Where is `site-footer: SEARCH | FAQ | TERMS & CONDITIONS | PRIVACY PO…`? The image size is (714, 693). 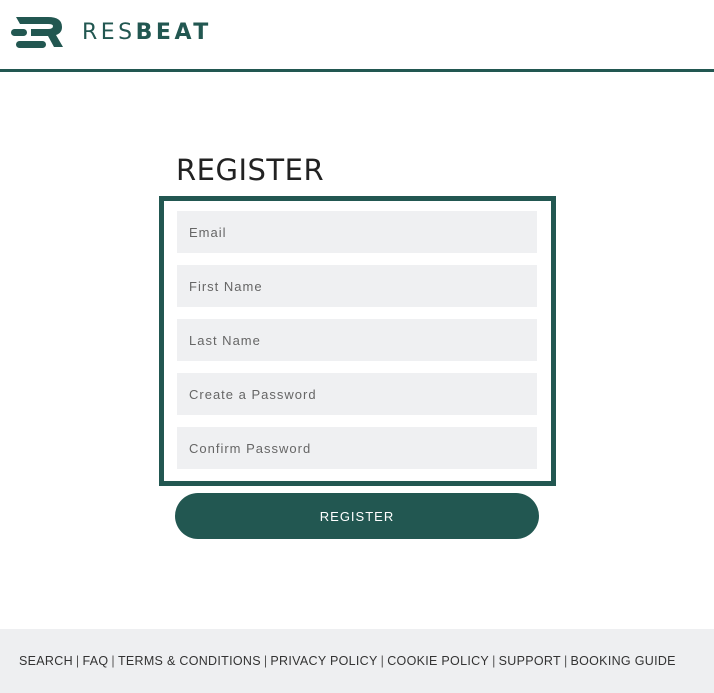
site-footer: SEARCH | FAQ | TERMS & CONDITIONS | PRIVACY PO… is located at coordinates (357, 661).